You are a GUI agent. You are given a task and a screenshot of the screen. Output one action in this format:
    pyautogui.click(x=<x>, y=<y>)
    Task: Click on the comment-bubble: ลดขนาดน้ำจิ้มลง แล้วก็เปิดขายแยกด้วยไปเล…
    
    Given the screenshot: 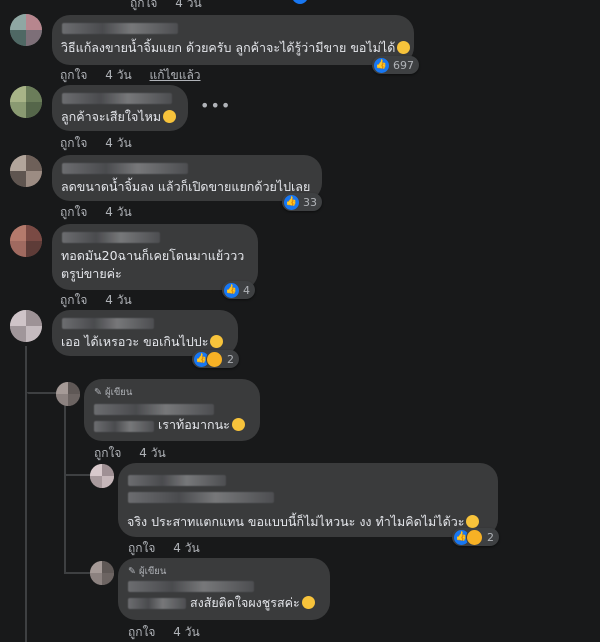 What is the action you would take?
    pyautogui.click(x=187, y=183)
    